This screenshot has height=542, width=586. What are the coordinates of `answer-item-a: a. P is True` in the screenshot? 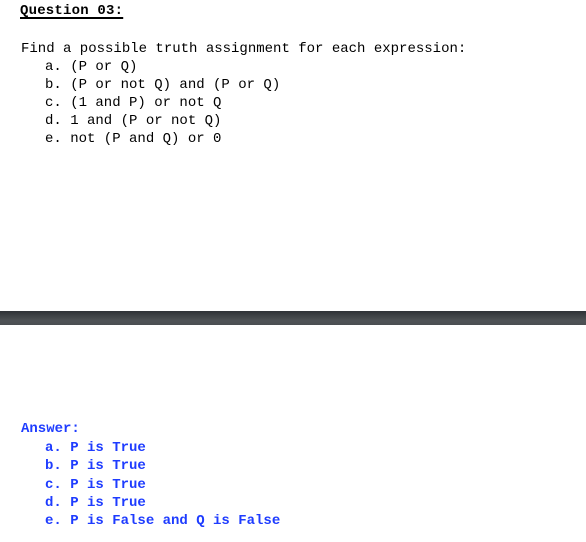 It's located at (95, 448).